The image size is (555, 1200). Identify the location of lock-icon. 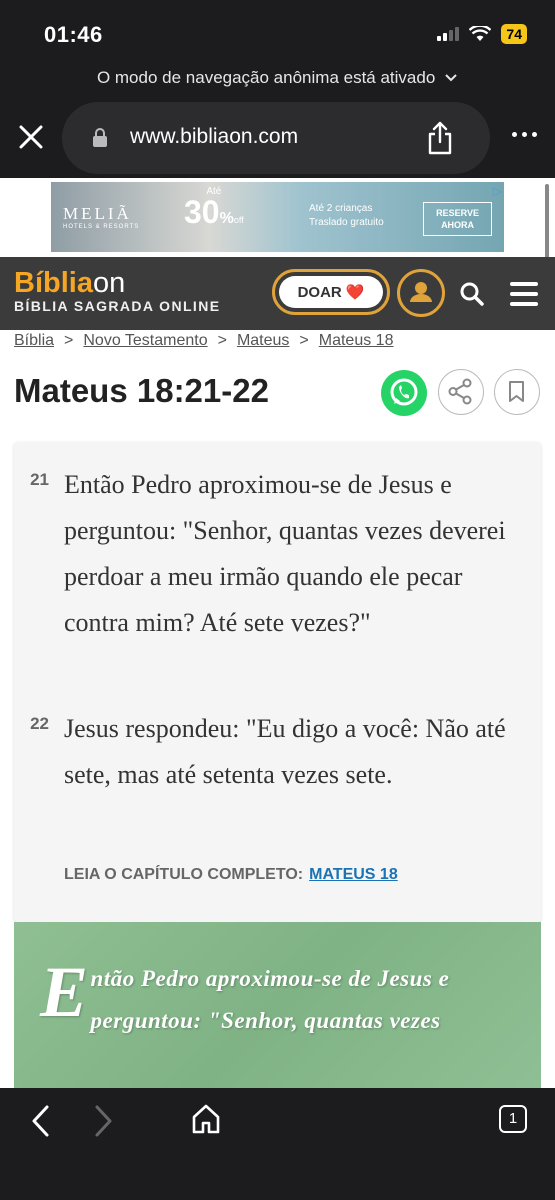
(100, 137).